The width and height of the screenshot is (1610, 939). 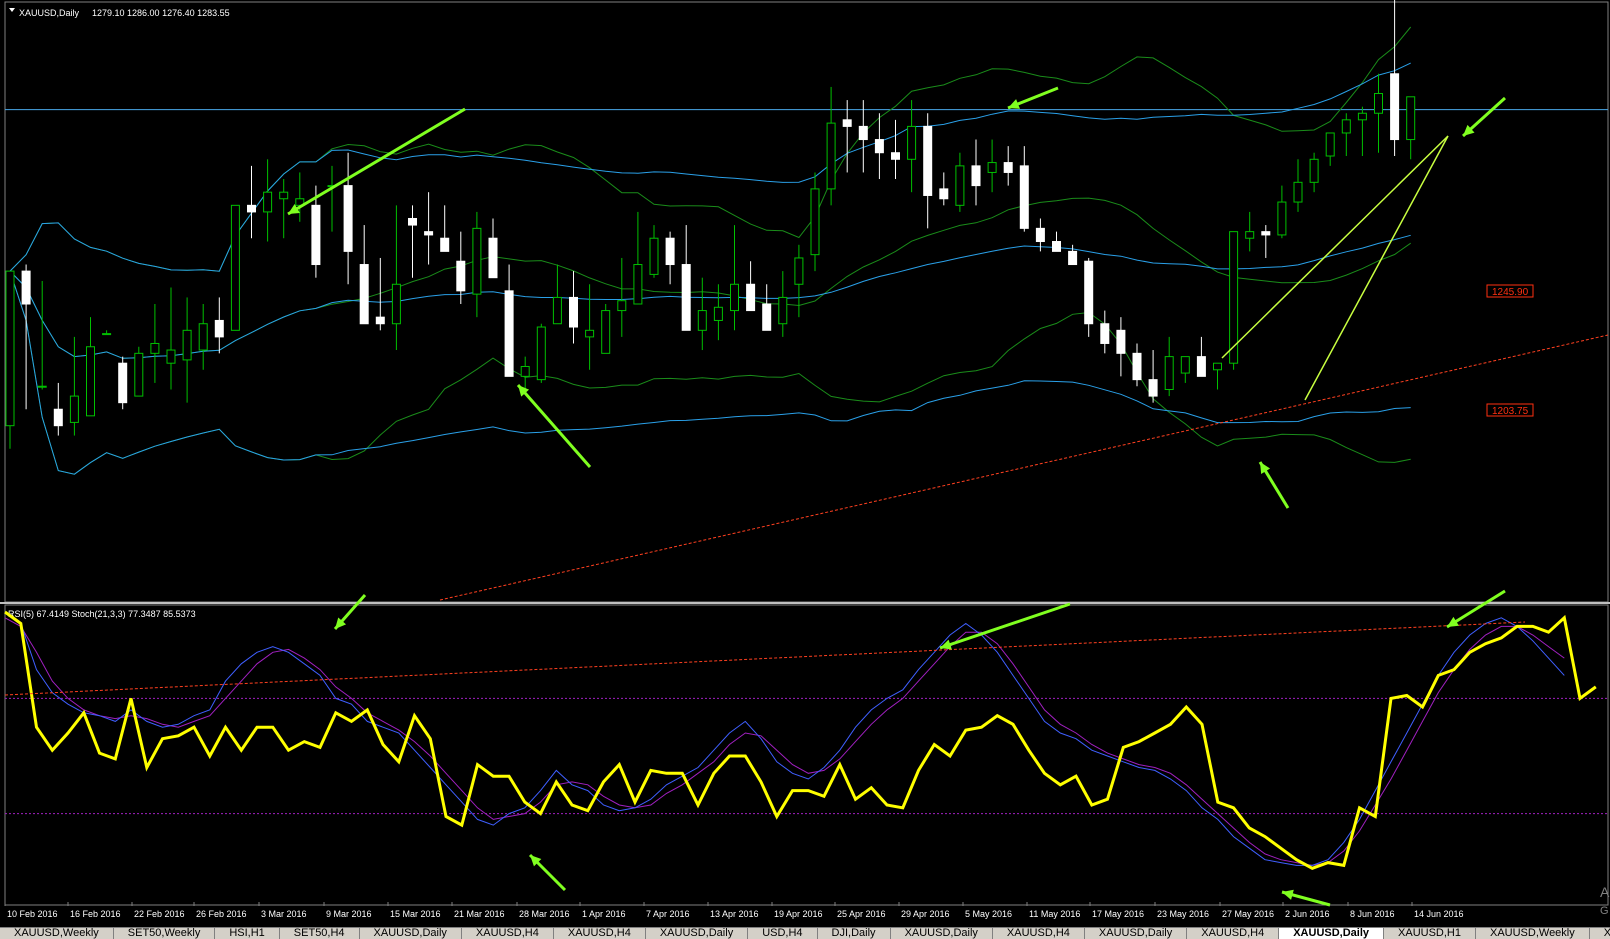 What do you see at coordinates (349, 914) in the screenshot?
I see `date-tick-label: 9 Mar 2016` at bounding box center [349, 914].